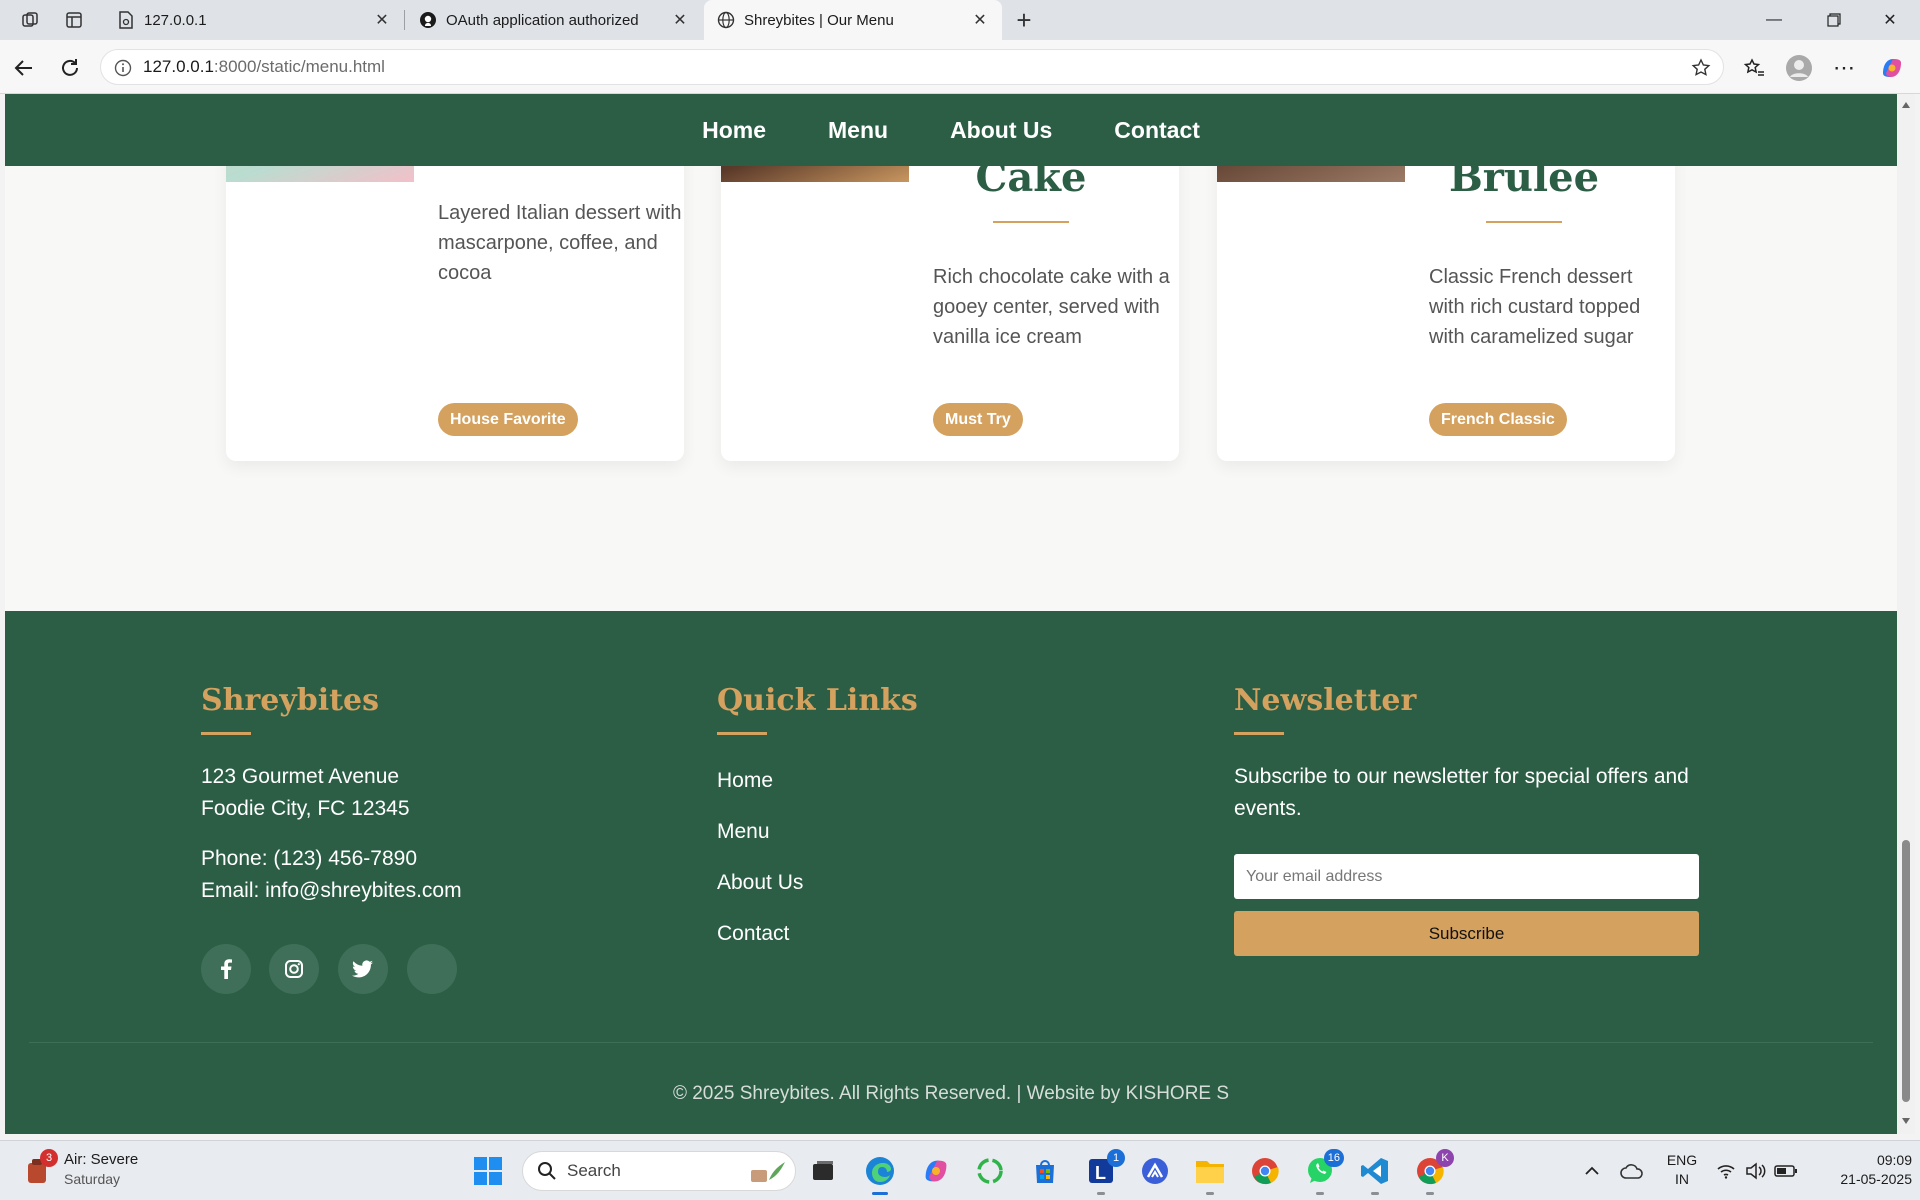 The width and height of the screenshot is (1920, 1200). What do you see at coordinates (432, 969) in the screenshot?
I see `blank-social-icon` at bounding box center [432, 969].